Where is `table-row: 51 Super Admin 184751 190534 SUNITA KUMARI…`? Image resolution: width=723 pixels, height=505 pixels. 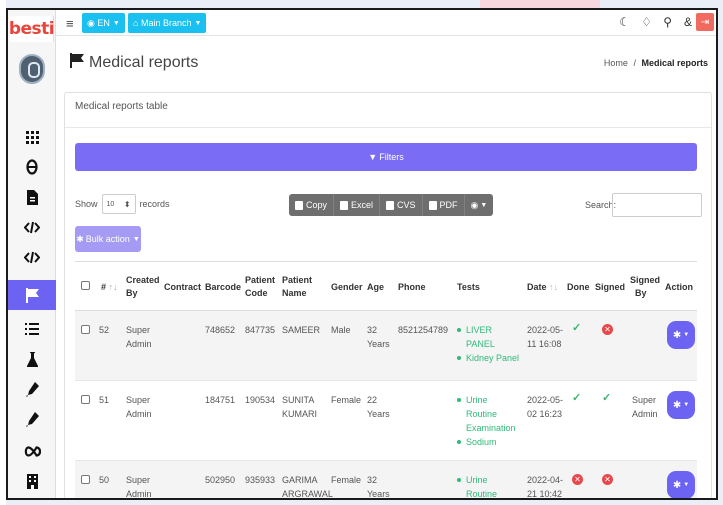 table-row: 51 Super Admin 184751 190534 SUNITA KUMARI… is located at coordinates (386, 421).